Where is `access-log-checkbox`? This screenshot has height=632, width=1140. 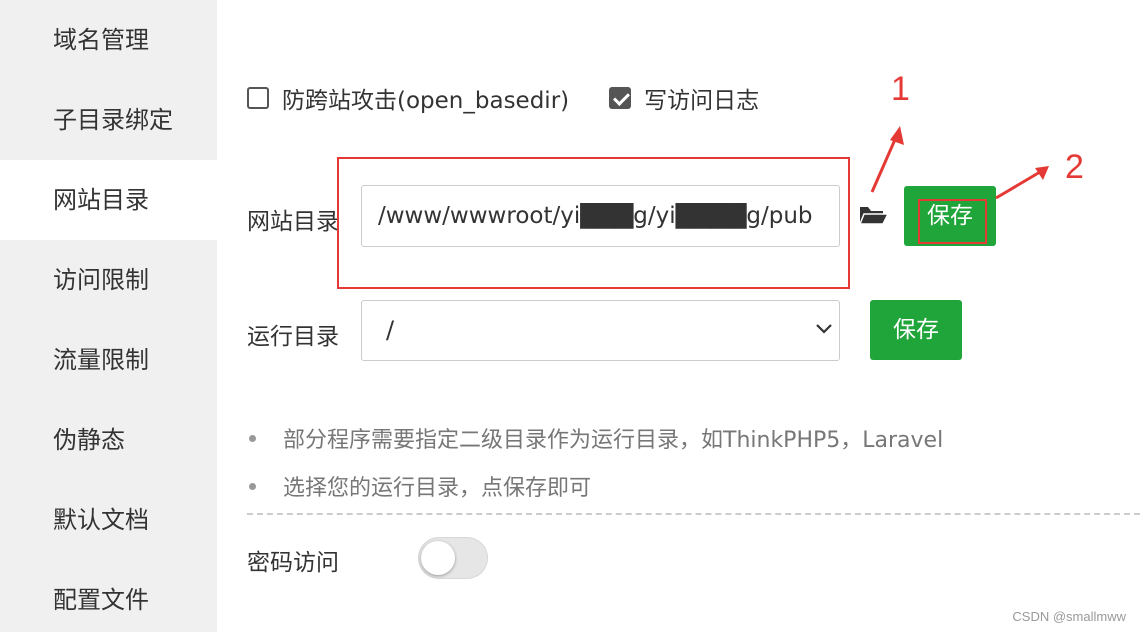
access-log-checkbox is located at coordinates (620, 98).